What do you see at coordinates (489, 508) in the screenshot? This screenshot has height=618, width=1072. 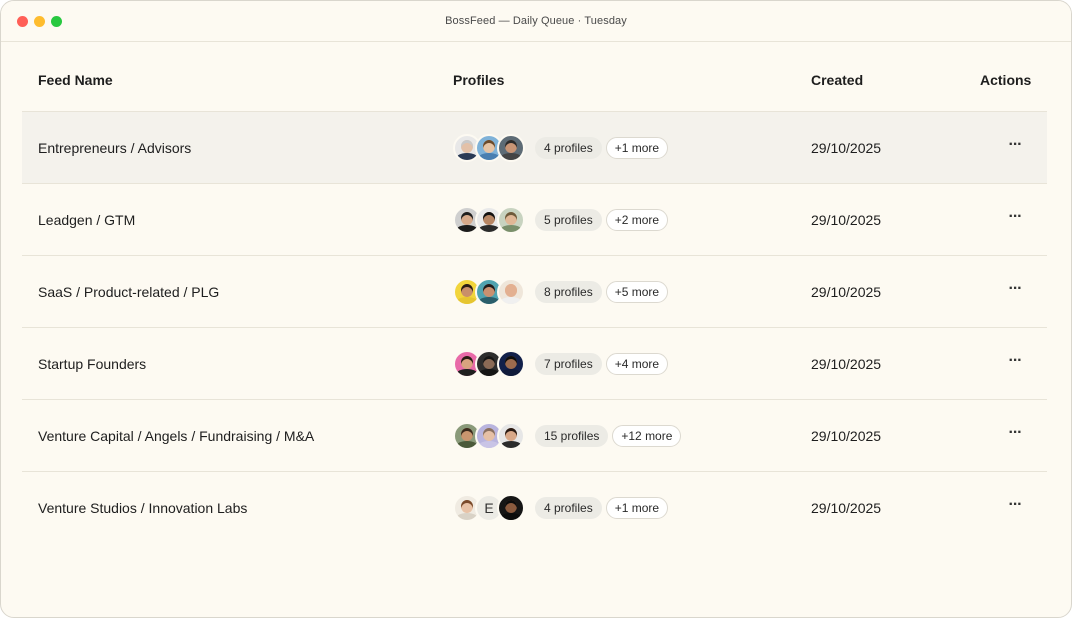 I see `avatar-stack: E` at bounding box center [489, 508].